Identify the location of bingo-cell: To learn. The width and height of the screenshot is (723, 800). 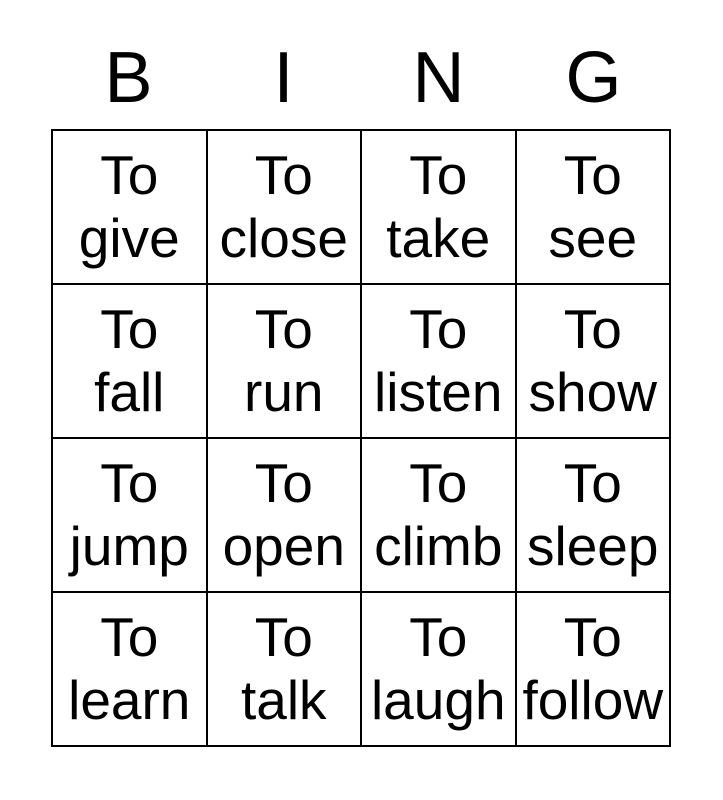
(130, 670).